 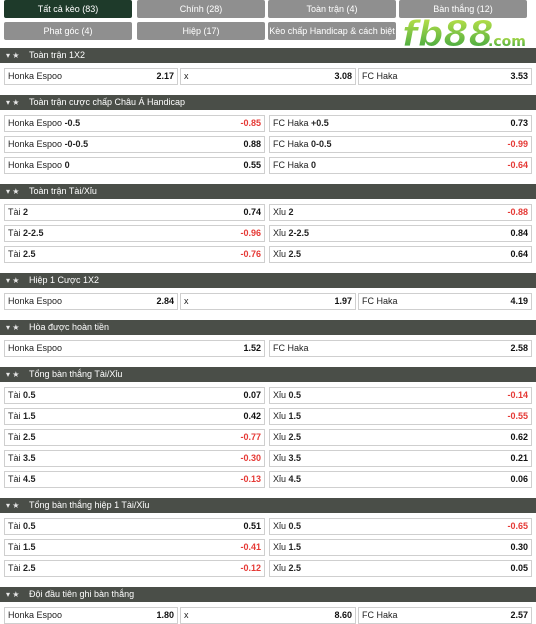 I want to click on tab-corners: Phạt góc (4), so click(x=68, y=31).